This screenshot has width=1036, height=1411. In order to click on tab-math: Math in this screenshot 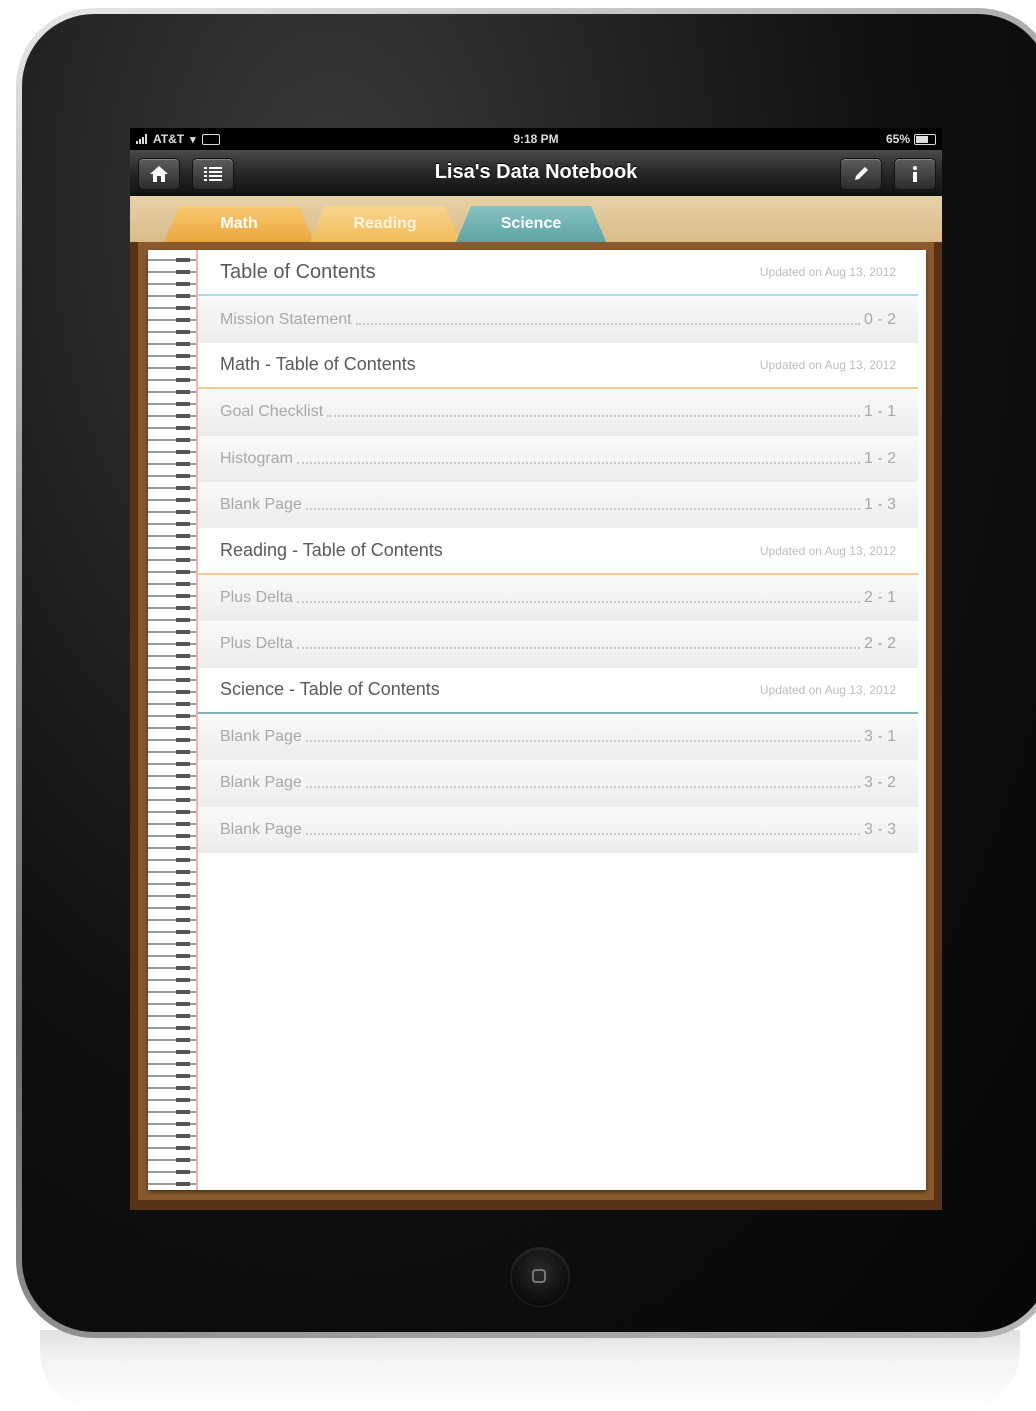, I will do `click(239, 224)`.